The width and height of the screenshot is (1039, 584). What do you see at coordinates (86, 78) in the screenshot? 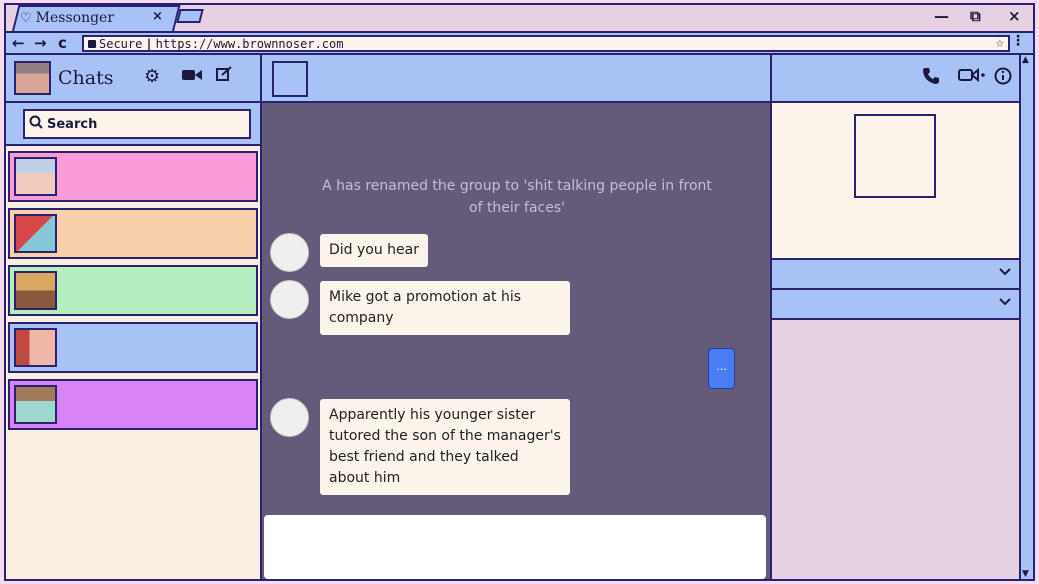
I see `chats-title: Chats` at bounding box center [86, 78].